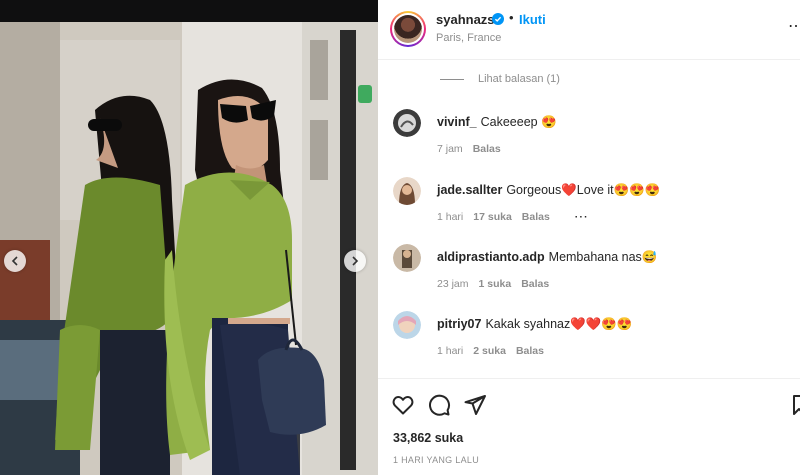 The width and height of the screenshot is (800, 475). Describe the element at coordinates (459, 324) in the screenshot. I see `commenter-username: pitriy07` at that location.